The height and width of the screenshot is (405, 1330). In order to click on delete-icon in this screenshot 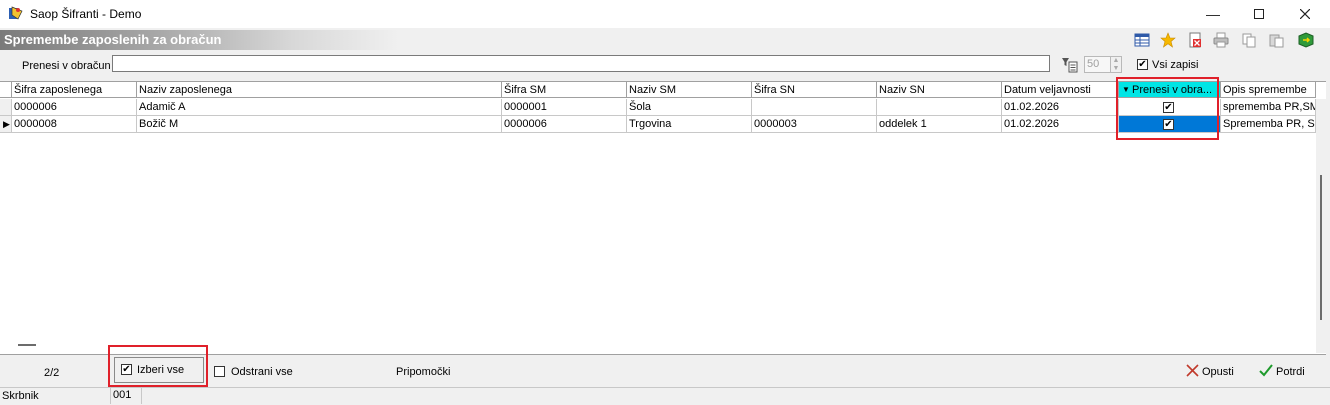, I will do `click(1195, 40)`.